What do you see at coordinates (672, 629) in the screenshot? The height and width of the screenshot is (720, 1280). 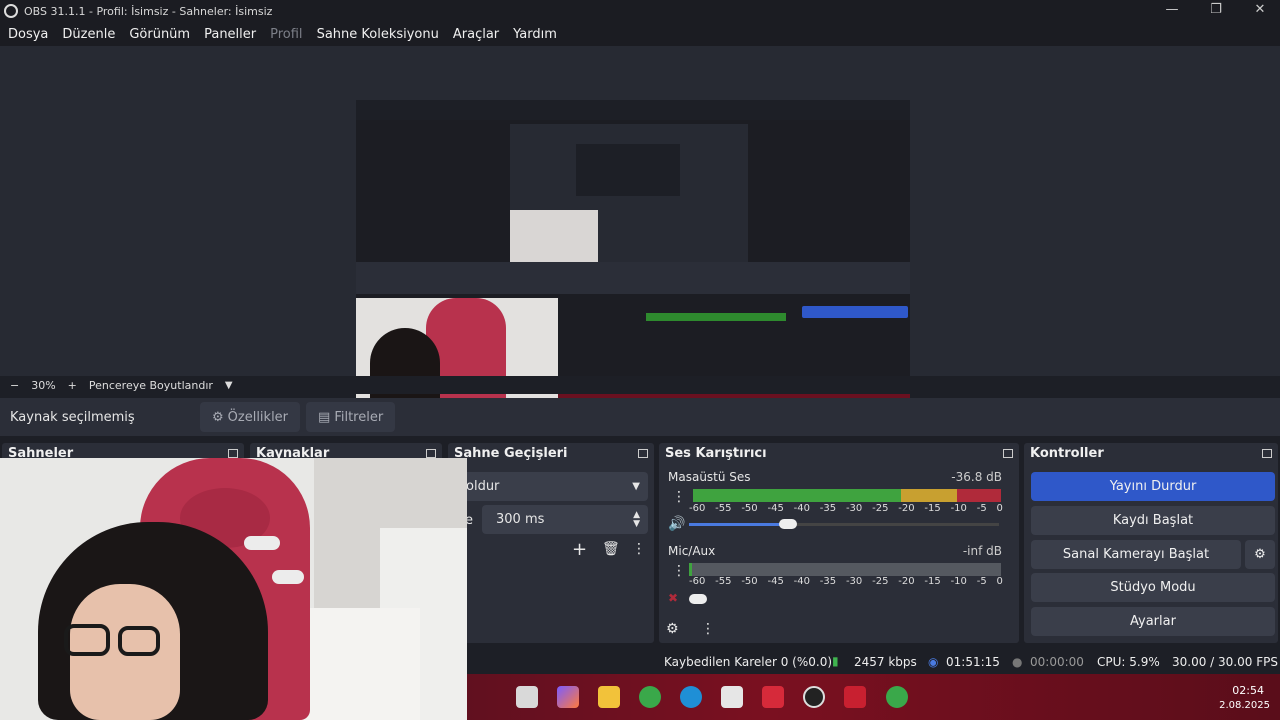 I see `advanced-audio-gear-icon: ⚙` at bounding box center [672, 629].